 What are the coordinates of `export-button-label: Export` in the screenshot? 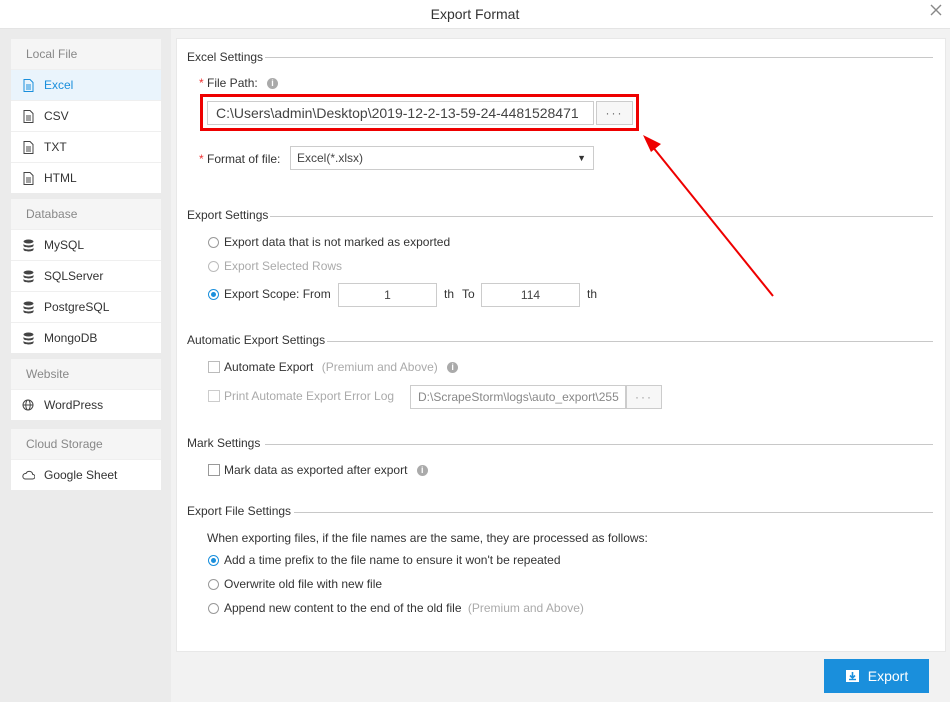 It's located at (888, 676).